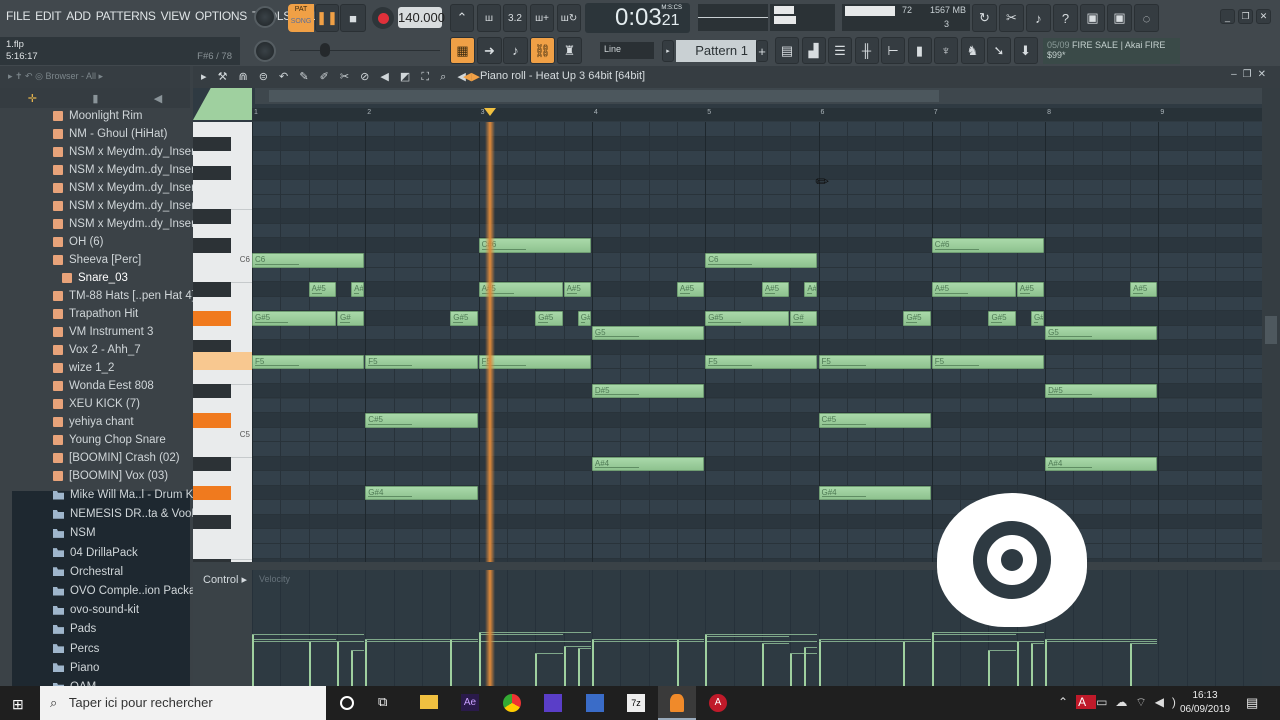 The height and width of the screenshot is (720, 1280). Describe the element at coordinates (76, 668) in the screenshot. I see `browser-folder: Piano` at that location.